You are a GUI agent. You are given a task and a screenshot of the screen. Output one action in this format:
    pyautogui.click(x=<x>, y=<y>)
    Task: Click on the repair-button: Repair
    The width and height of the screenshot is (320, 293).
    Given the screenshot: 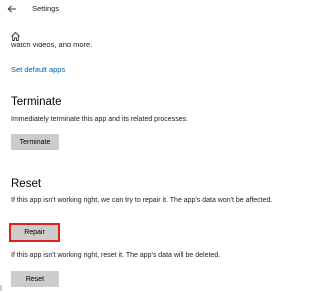 What is the action you would take?
    pyautogui.click(x=34, y=232)
    